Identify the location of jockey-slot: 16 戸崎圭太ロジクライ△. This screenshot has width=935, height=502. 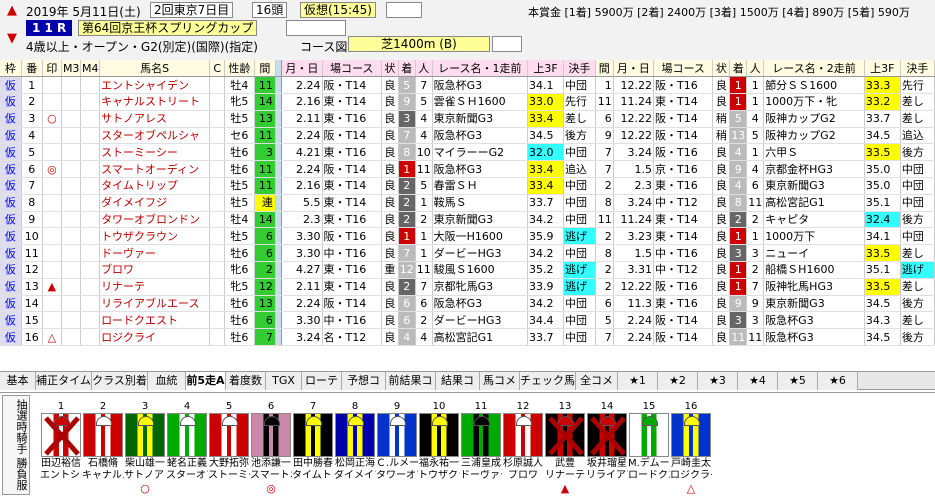
(691, 448).